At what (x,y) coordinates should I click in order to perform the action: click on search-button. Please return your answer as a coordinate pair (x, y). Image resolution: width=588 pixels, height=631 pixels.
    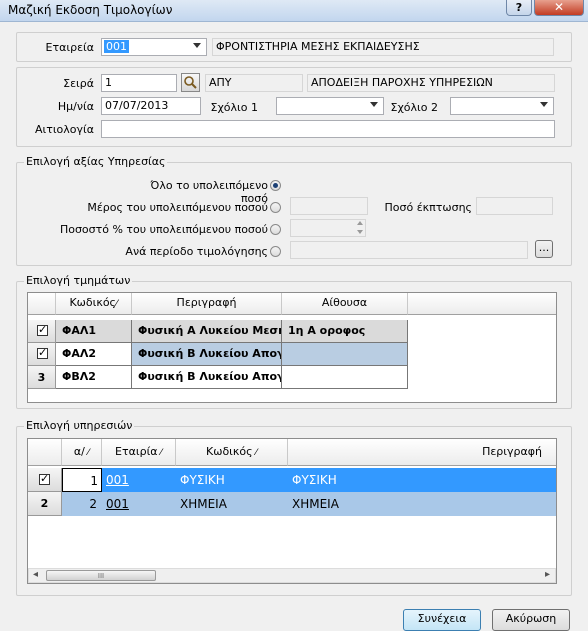
    Looking at the image, I should click on (190, 82).